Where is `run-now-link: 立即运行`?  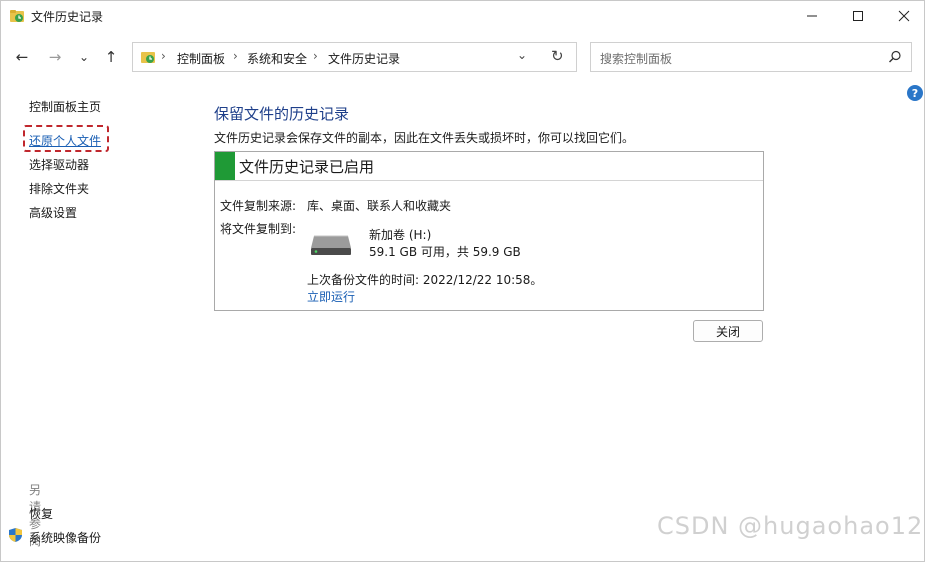 run-now-link: 立即运行 is located at coordinates (331, 296).